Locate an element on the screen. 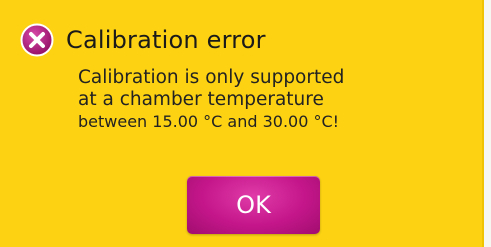 This screenshot has width=491, height=247. message-line-2: at a chamber temperature is located at coordinates (201, 99).